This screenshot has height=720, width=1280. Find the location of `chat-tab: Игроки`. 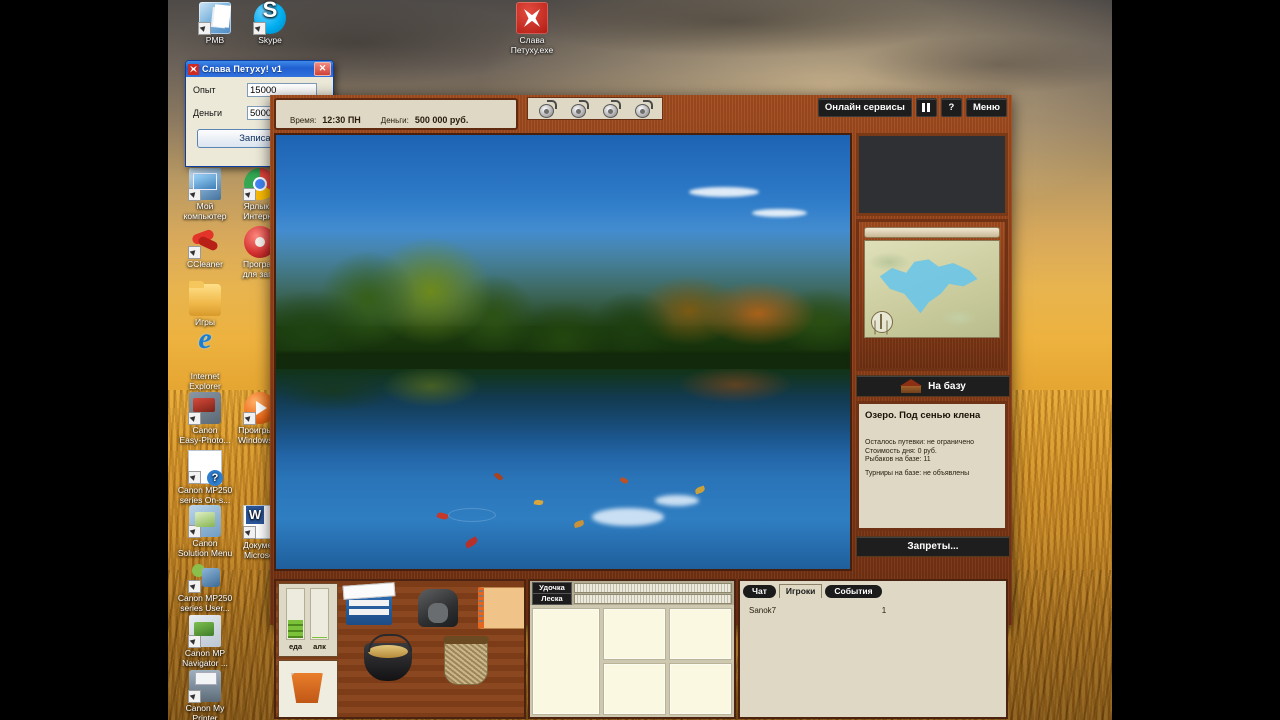

chat-tab: Игроки is located at coordinates (800, 591).